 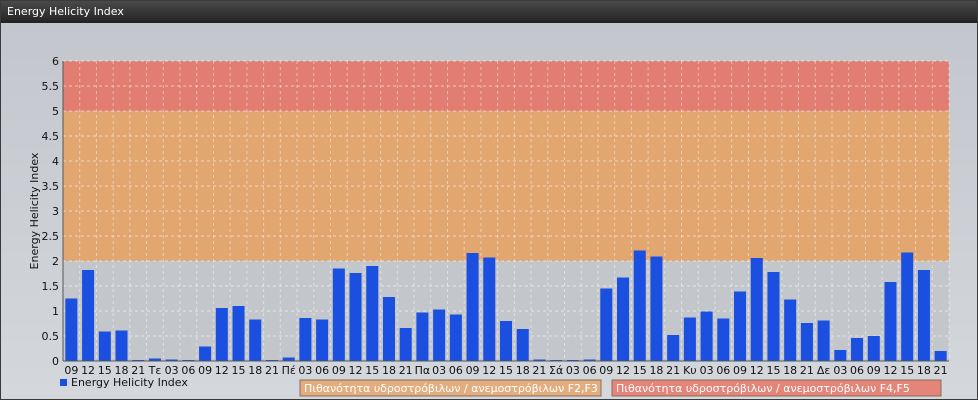 What do you see at coordinates (55, 261) in the screenshot?
I see `y-tick-label: 2` at bounding box center [55, 261].